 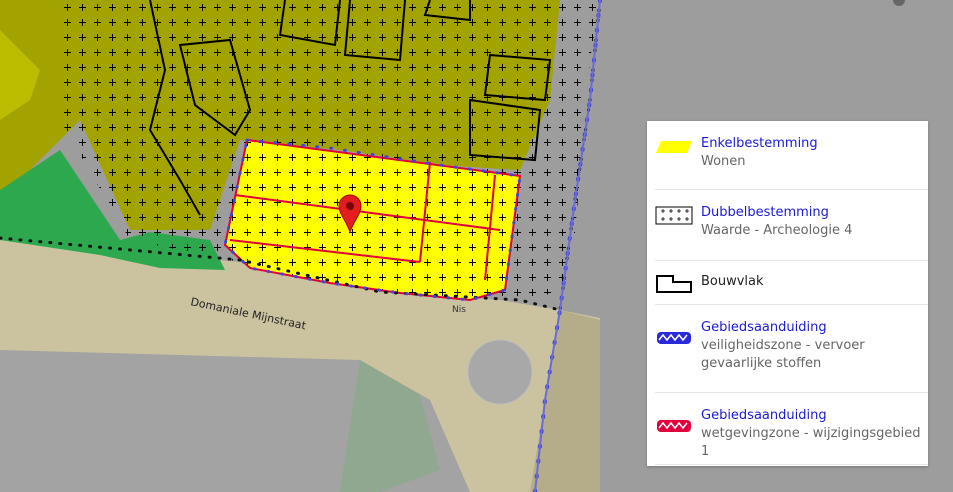 I want to click on legend-subtitle: Wonen, so click(x=723, y=161).